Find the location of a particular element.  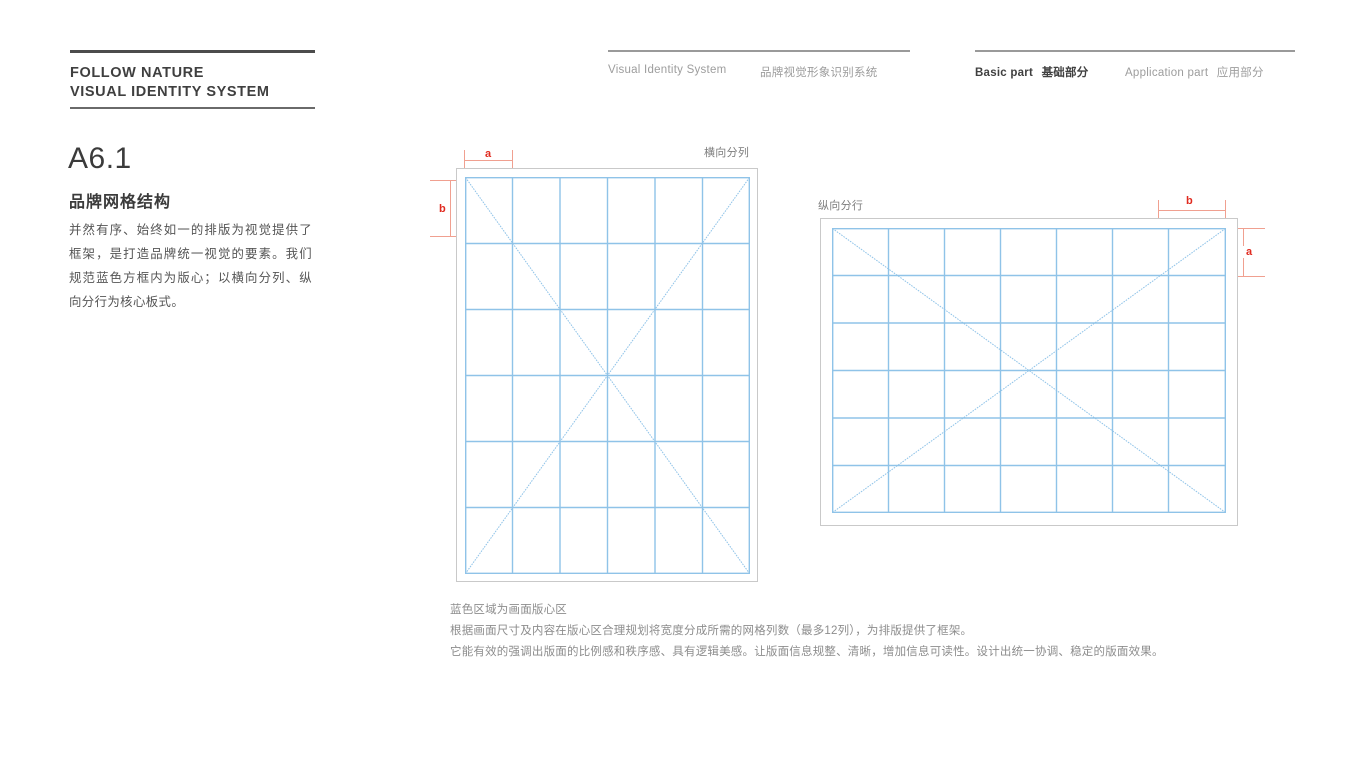

figure-landscape-caption: 纵向分行 is located at coordinates (841, 206).